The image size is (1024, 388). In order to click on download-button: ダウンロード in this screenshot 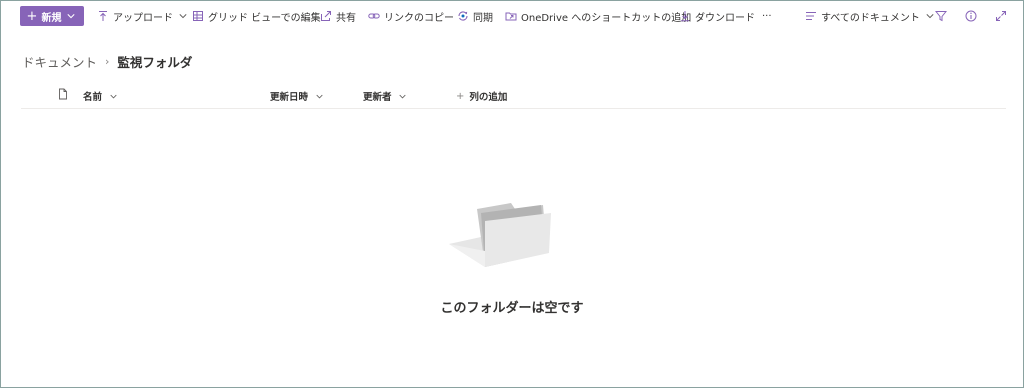, I will do `click(717, 16)`.